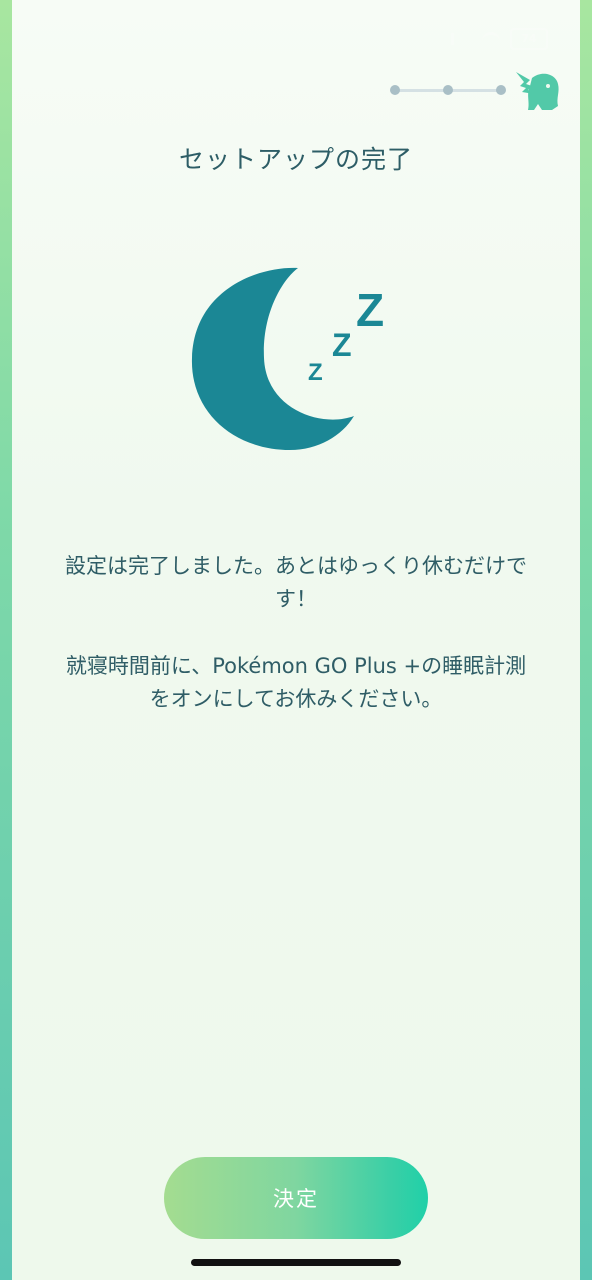 The width and height of the screenshot is (592, 1280). I want to click on setup-progress, so click(478, 90).